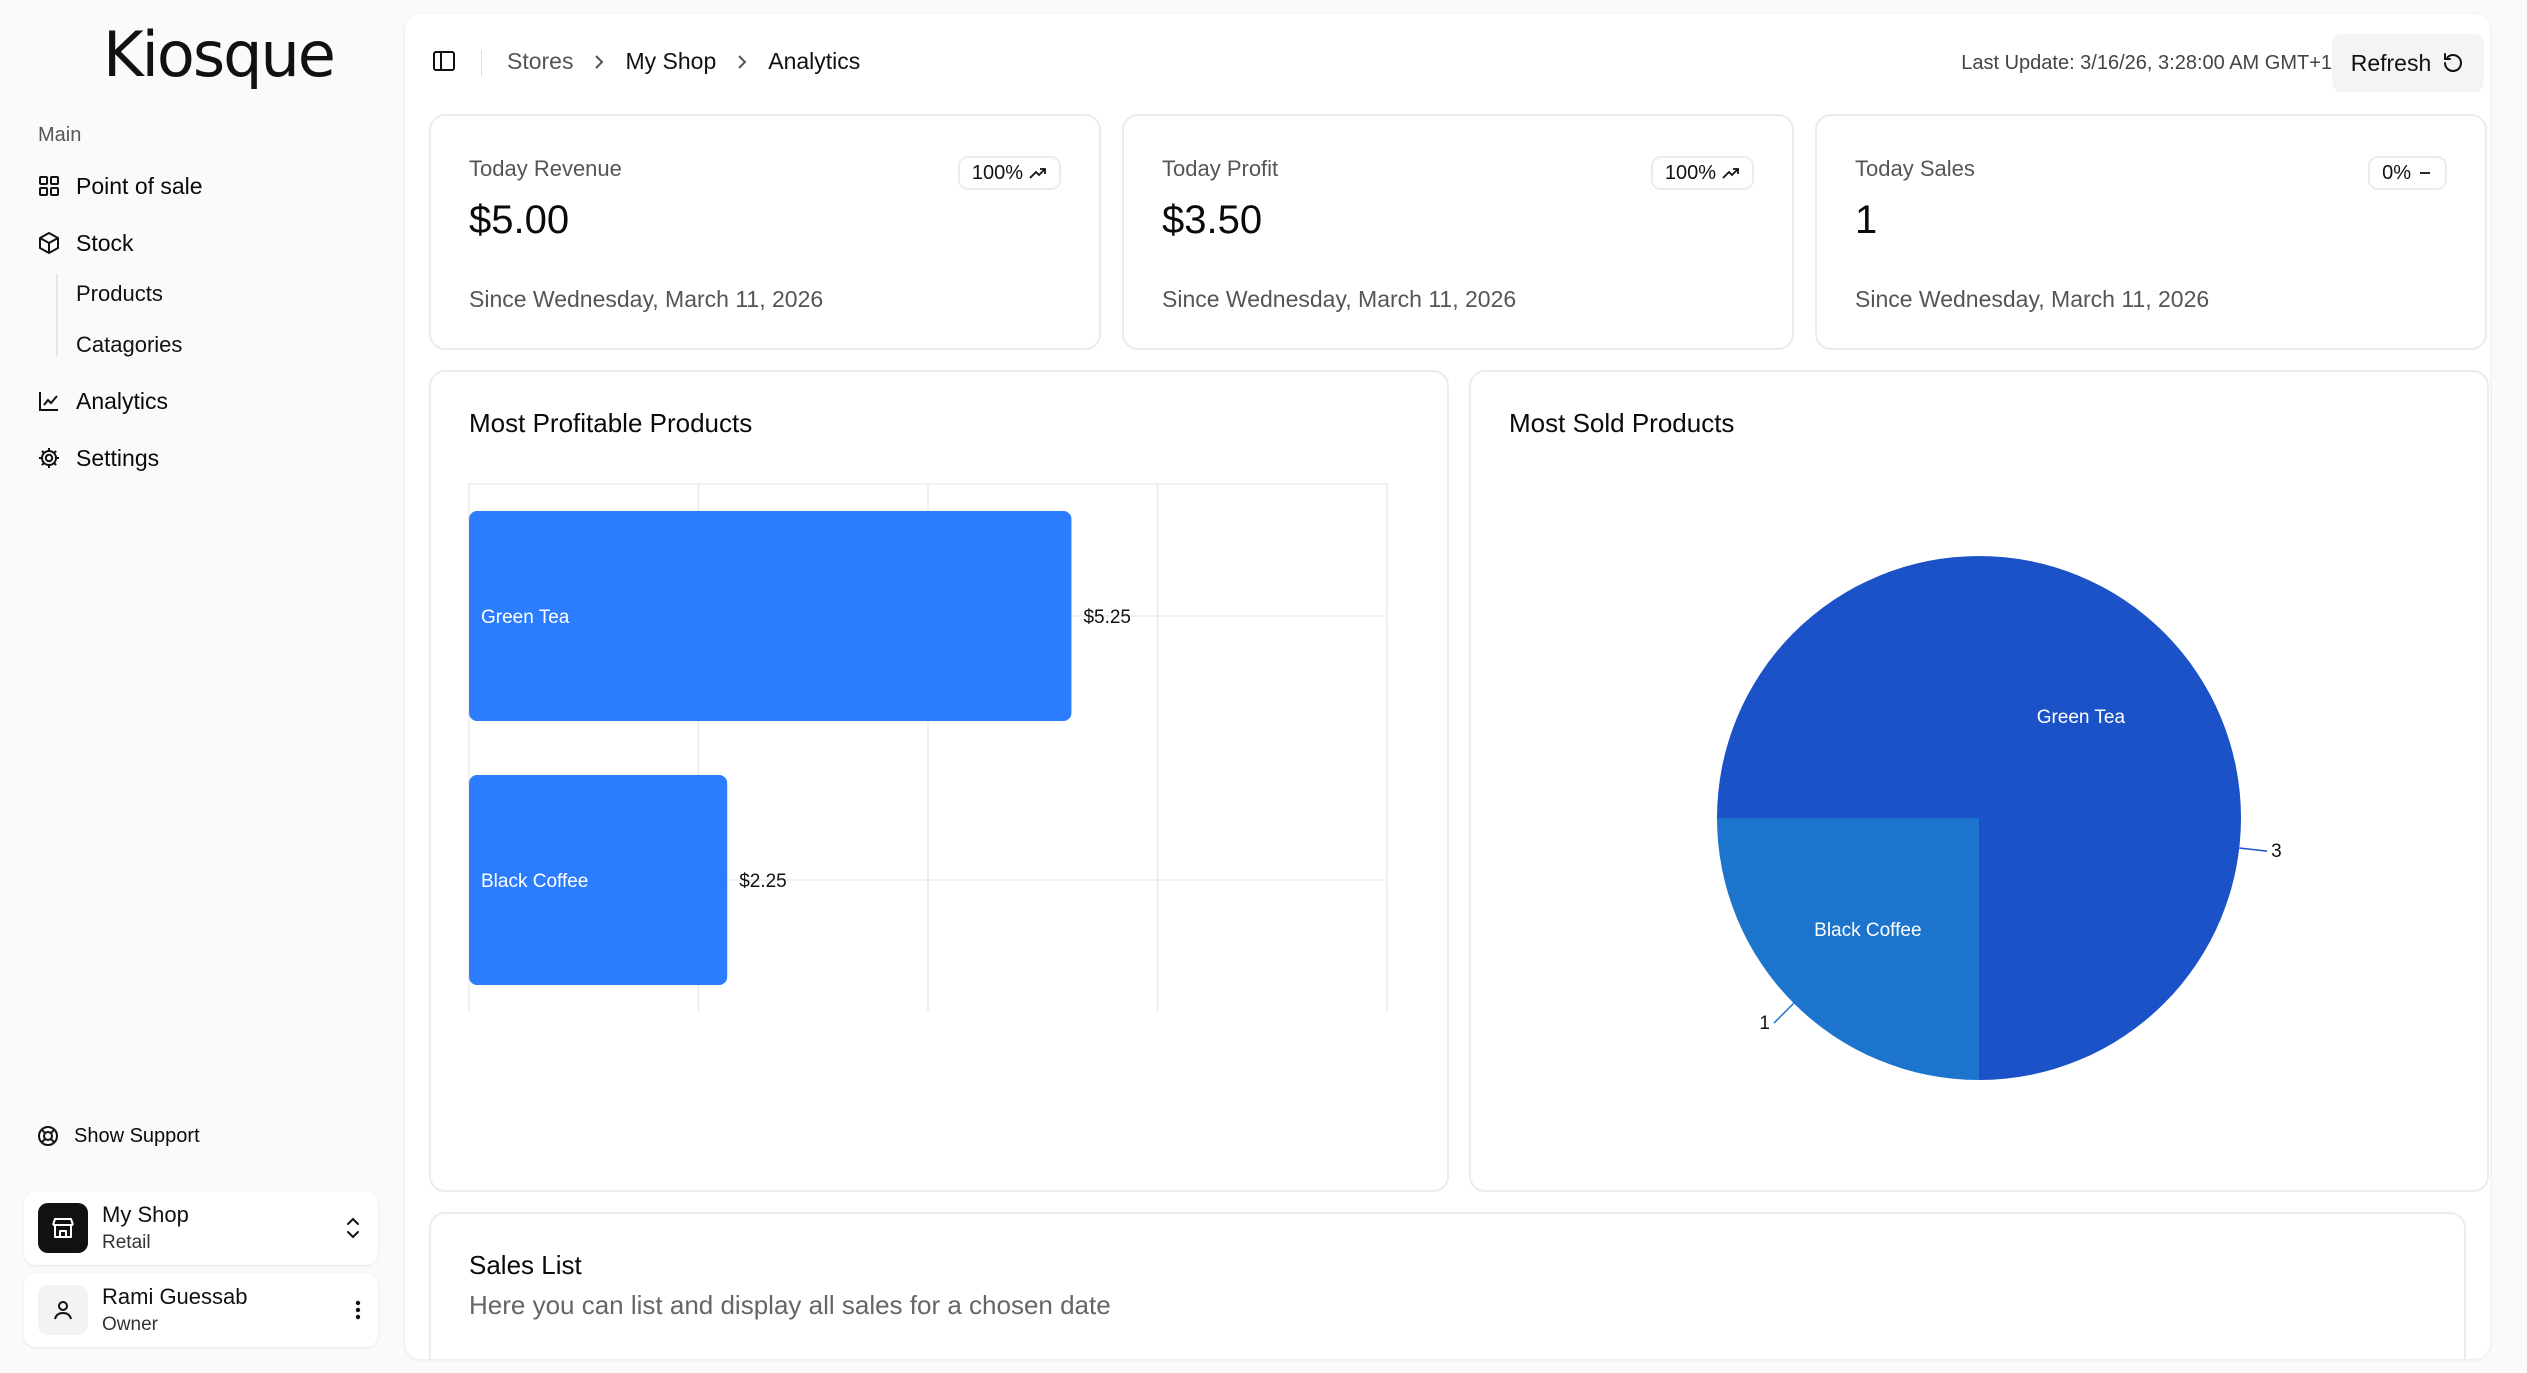 The image size is (2527, 1373). What do you see at coordinates (2276, 851) in the screenshot?
I see `pie-value-label: 3` at bounding box center [2276, 851].